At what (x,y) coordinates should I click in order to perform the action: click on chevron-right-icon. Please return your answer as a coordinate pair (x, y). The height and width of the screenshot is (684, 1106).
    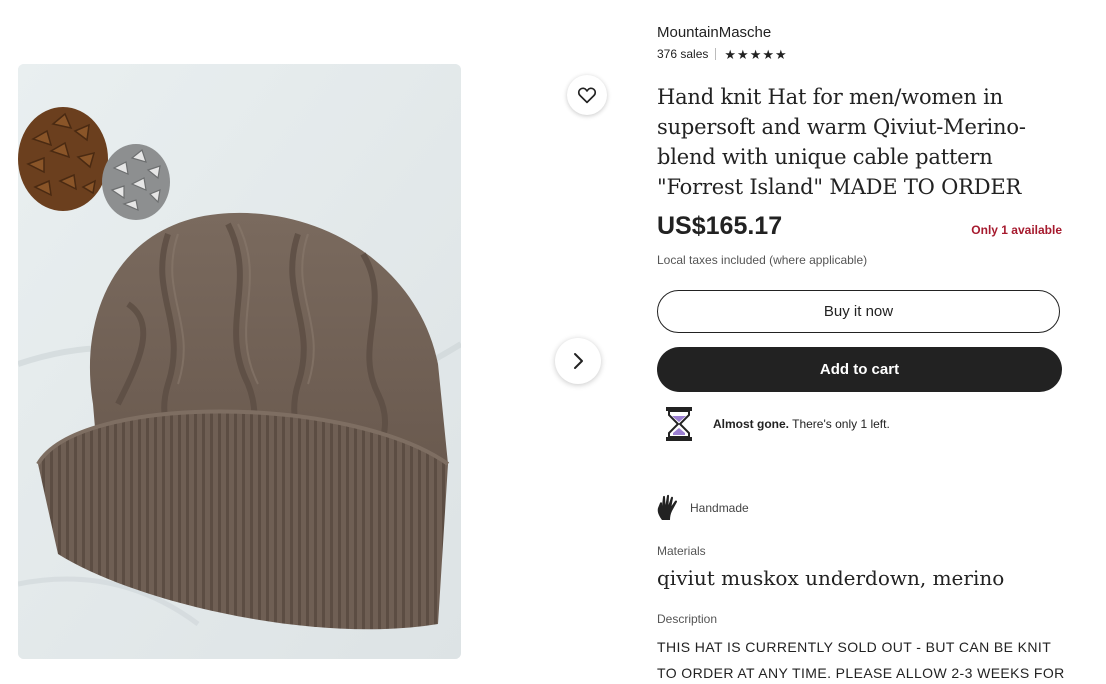
    Looking at the image, I should click on (578, 361).